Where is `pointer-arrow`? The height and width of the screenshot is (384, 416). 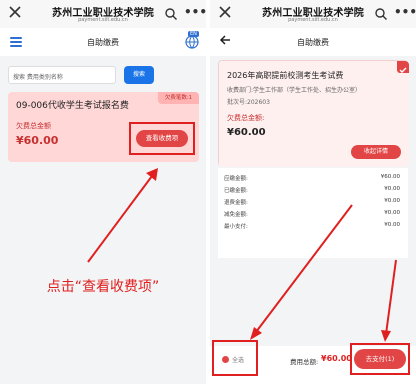
pointer-arrow is located at coordinates (122, 215).